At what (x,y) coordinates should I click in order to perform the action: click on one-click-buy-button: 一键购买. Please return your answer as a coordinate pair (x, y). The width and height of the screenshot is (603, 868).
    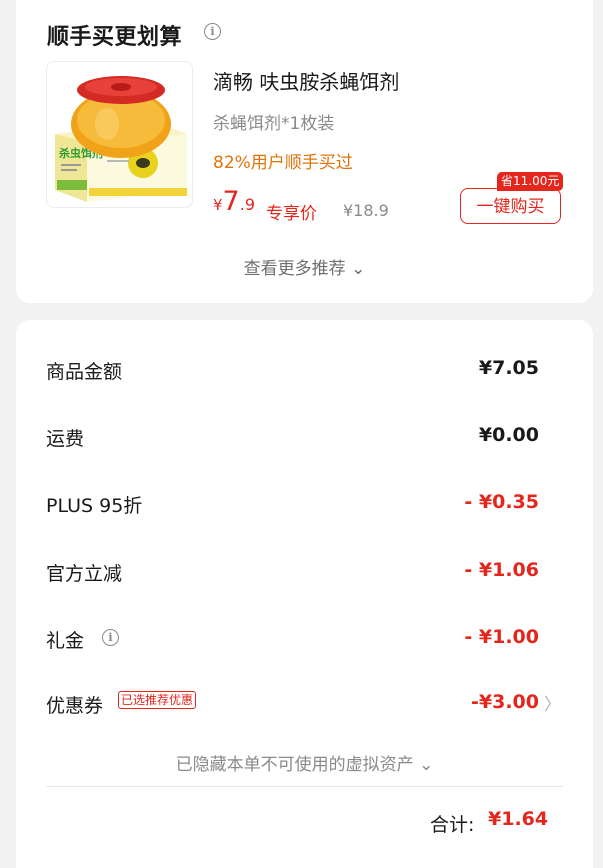
    Looking at the image, I should click on (510, 206).